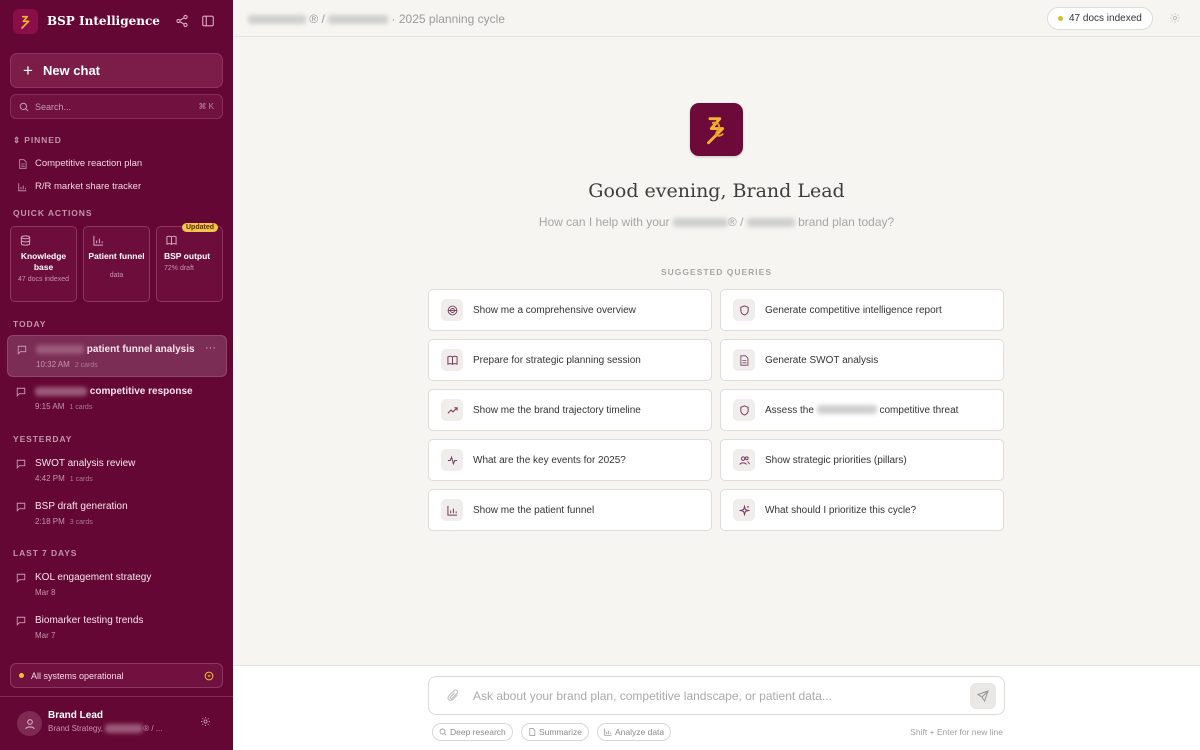 Image resolution: width=1200 pixels, height=750 pixels. I want to click on user-settings-icon, so click(205, 721).